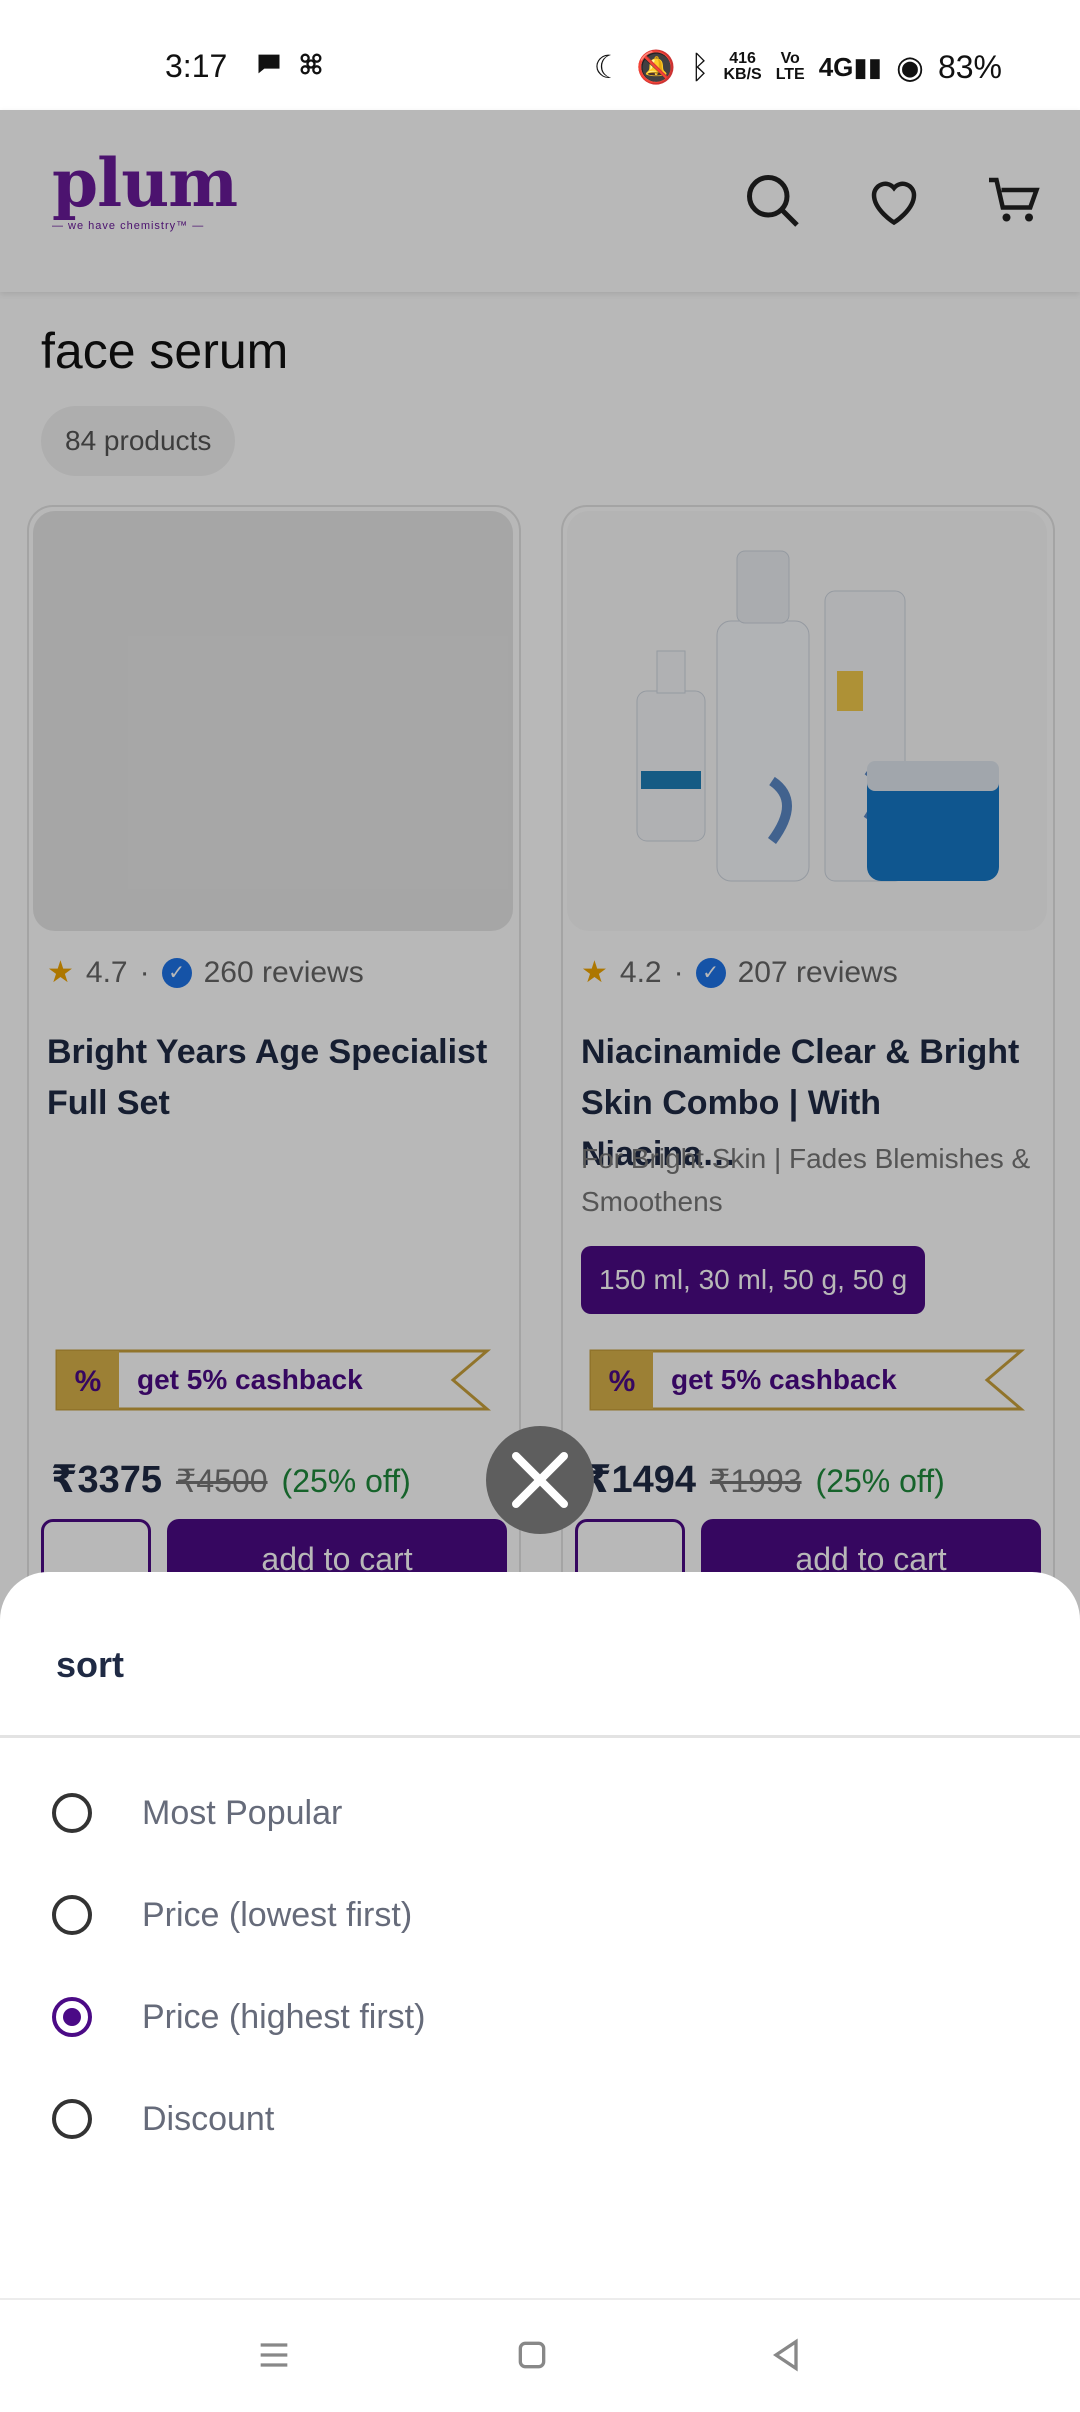  Describe the element at coordinates (311, 64) in the screenshot. I see `pinwheel-icon` at that location.